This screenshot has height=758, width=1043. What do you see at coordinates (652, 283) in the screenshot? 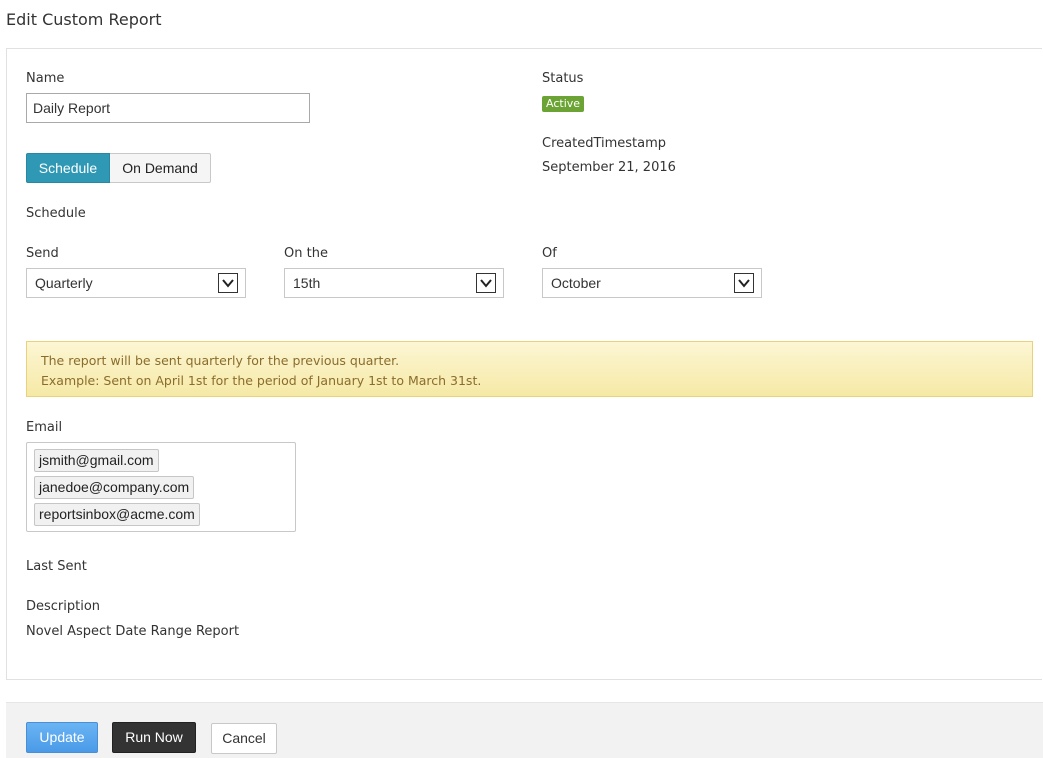
I see `of-select: October` at bounding box center [652, 283].